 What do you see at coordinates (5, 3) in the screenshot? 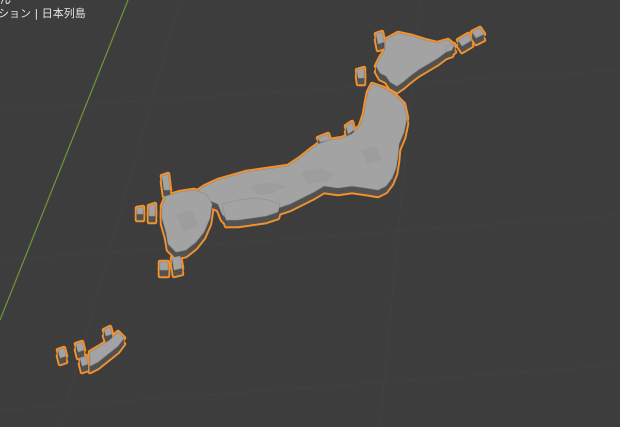
I see `viewport-header-fragment: ん` at bounding box center [5, 3].